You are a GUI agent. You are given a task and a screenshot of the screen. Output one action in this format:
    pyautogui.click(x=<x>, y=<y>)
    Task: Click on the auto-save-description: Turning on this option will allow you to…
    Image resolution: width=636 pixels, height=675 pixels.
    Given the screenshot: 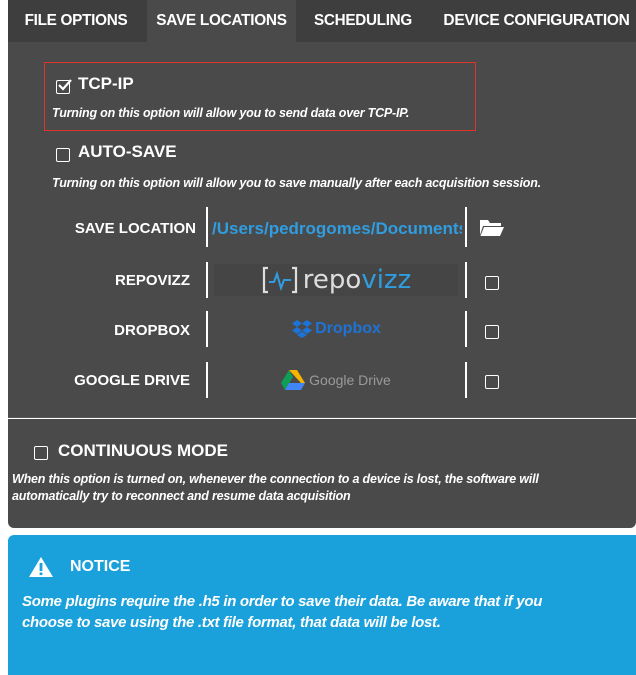 What is the action you would take?
    pyautogui.click(x=296, y=183)
    